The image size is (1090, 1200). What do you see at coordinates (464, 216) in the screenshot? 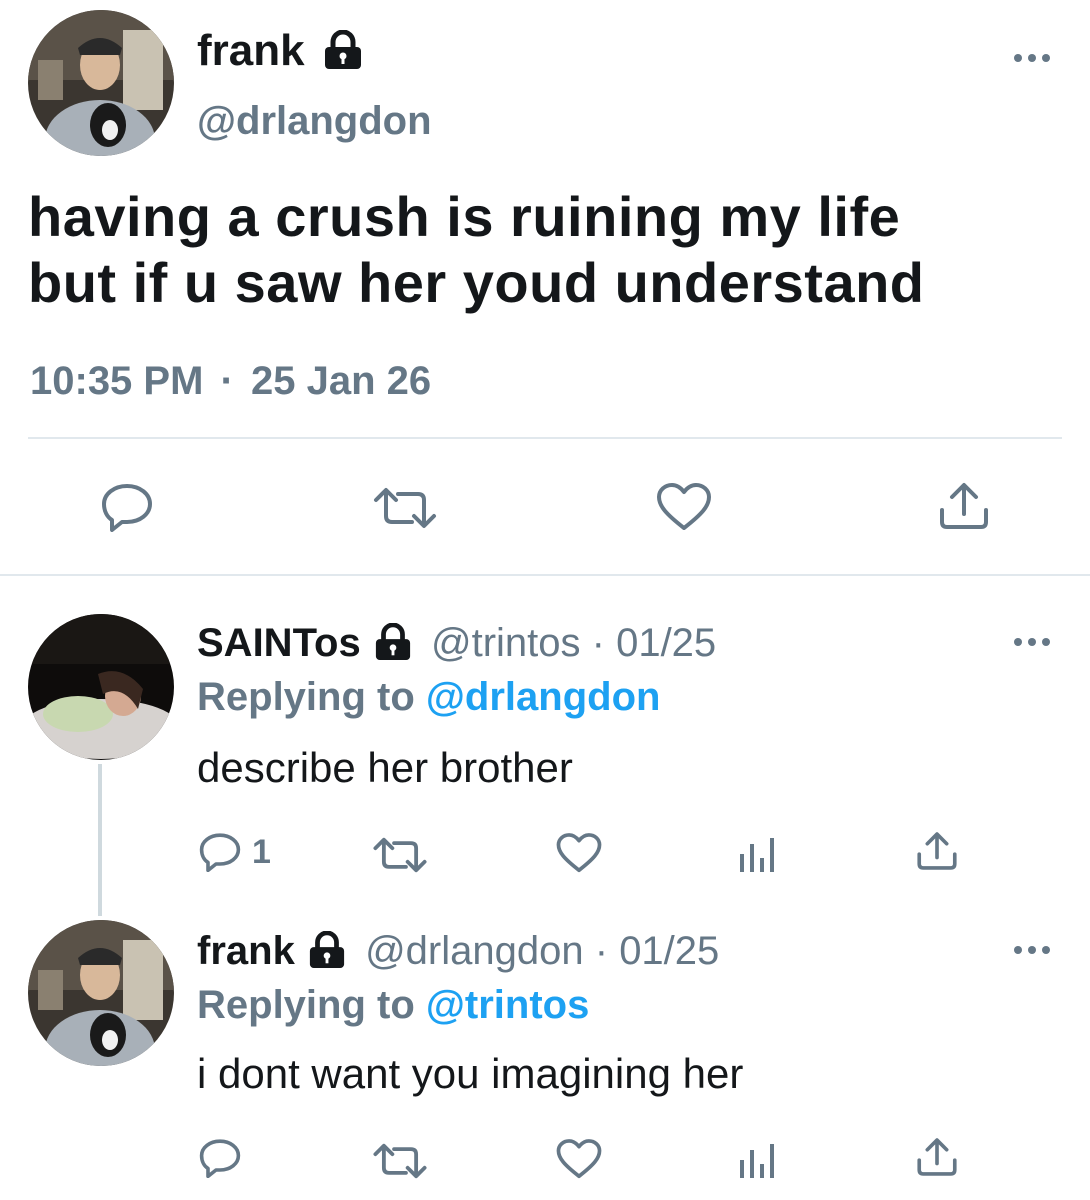
I see `tweet-text-line-1: having a crush is ruining my life` at bounding box center [464, 216].